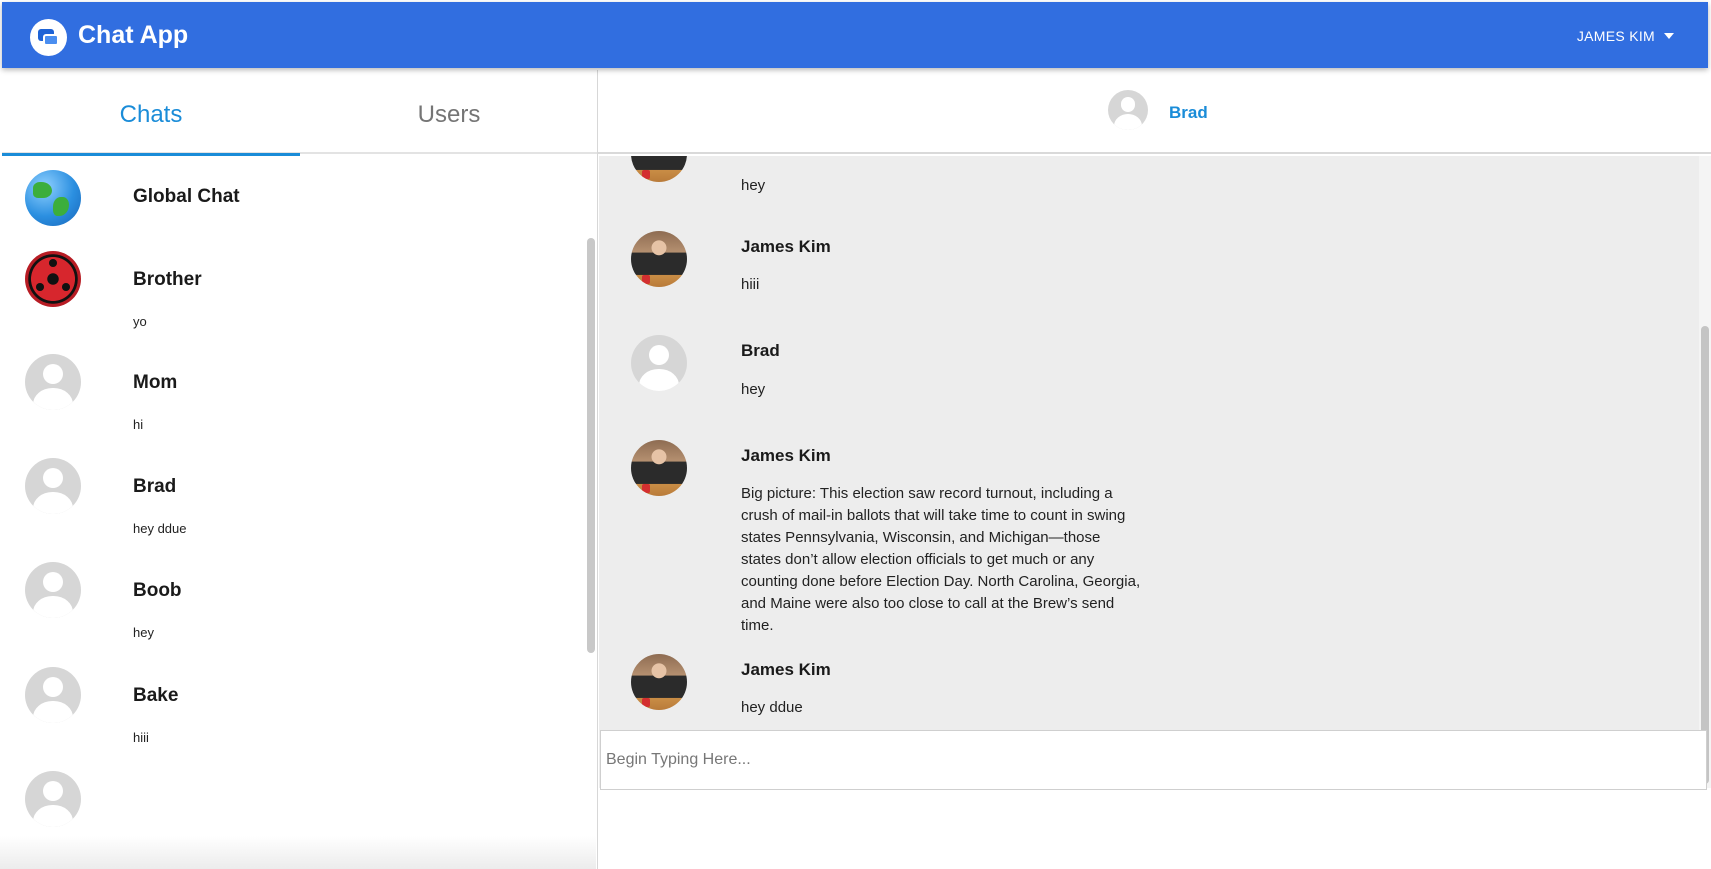  Describe the element at coordinates (167, 279) in the screenshot. I see `chat-name: Brother` at that location.